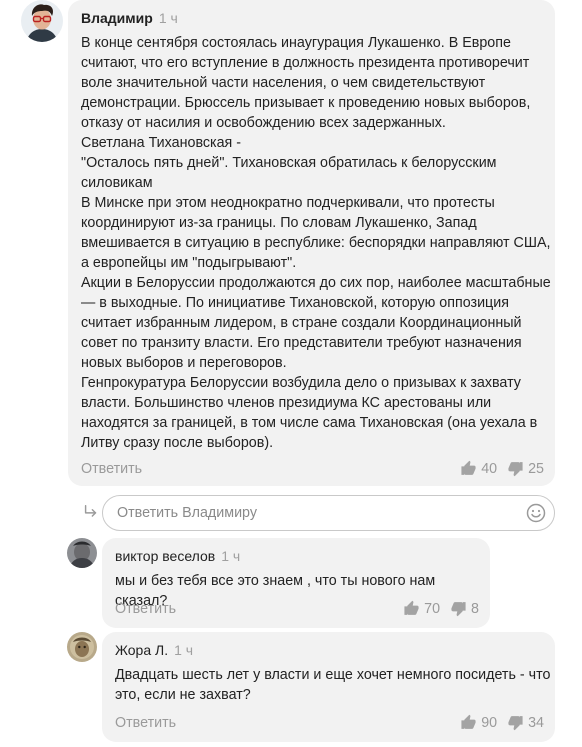  Describe the element at coordinates (489, 468) in the screenshot. I see `like-count: 40` at that location.